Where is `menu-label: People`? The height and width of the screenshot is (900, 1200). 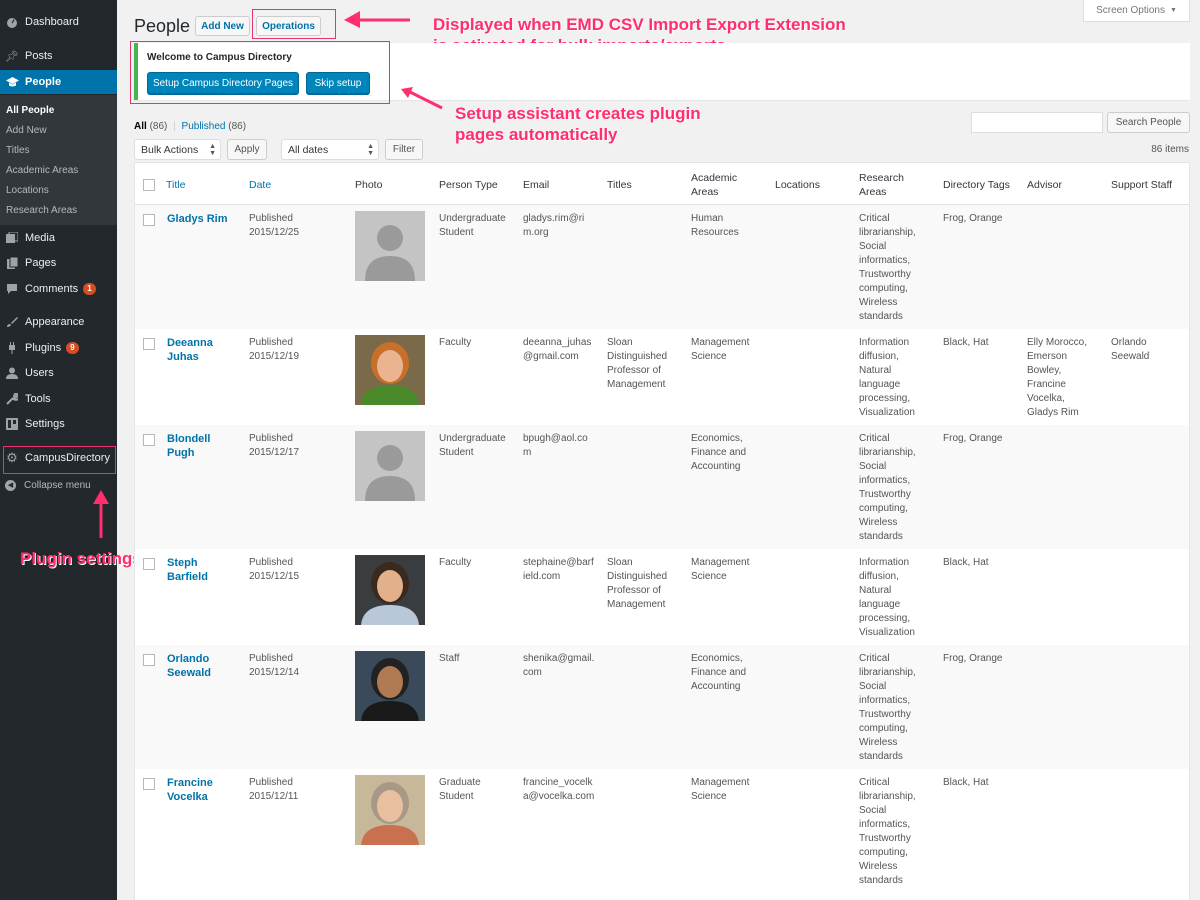
menu-label: People is located at coordinates (43, 82).